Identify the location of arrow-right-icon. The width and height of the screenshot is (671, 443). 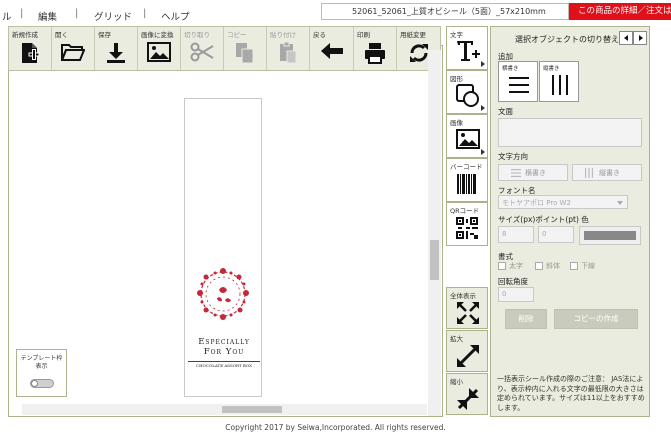
(641, 38).